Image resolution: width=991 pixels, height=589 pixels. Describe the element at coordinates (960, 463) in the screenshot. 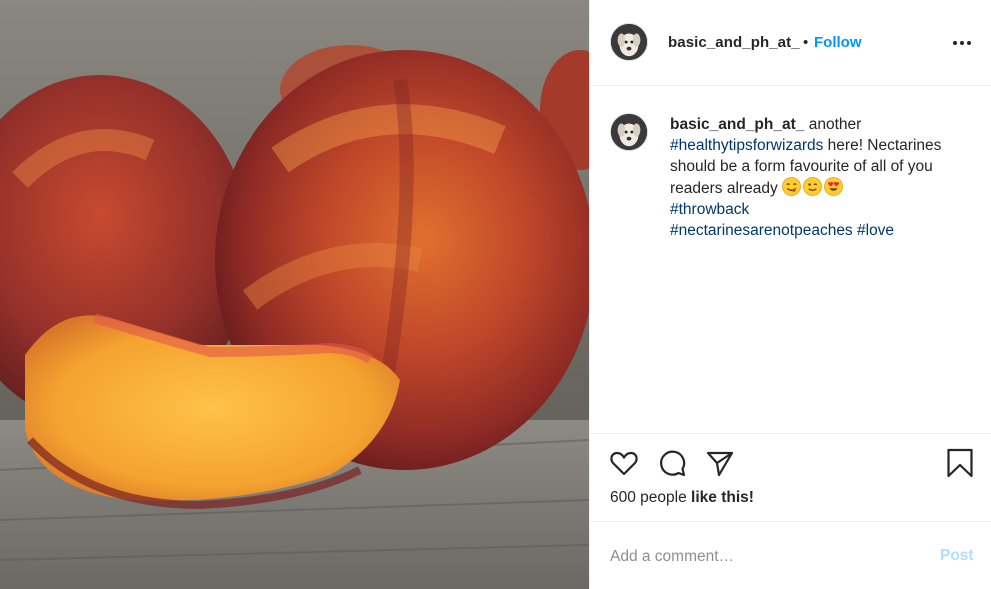

I see `bookmark-icon` at that location.